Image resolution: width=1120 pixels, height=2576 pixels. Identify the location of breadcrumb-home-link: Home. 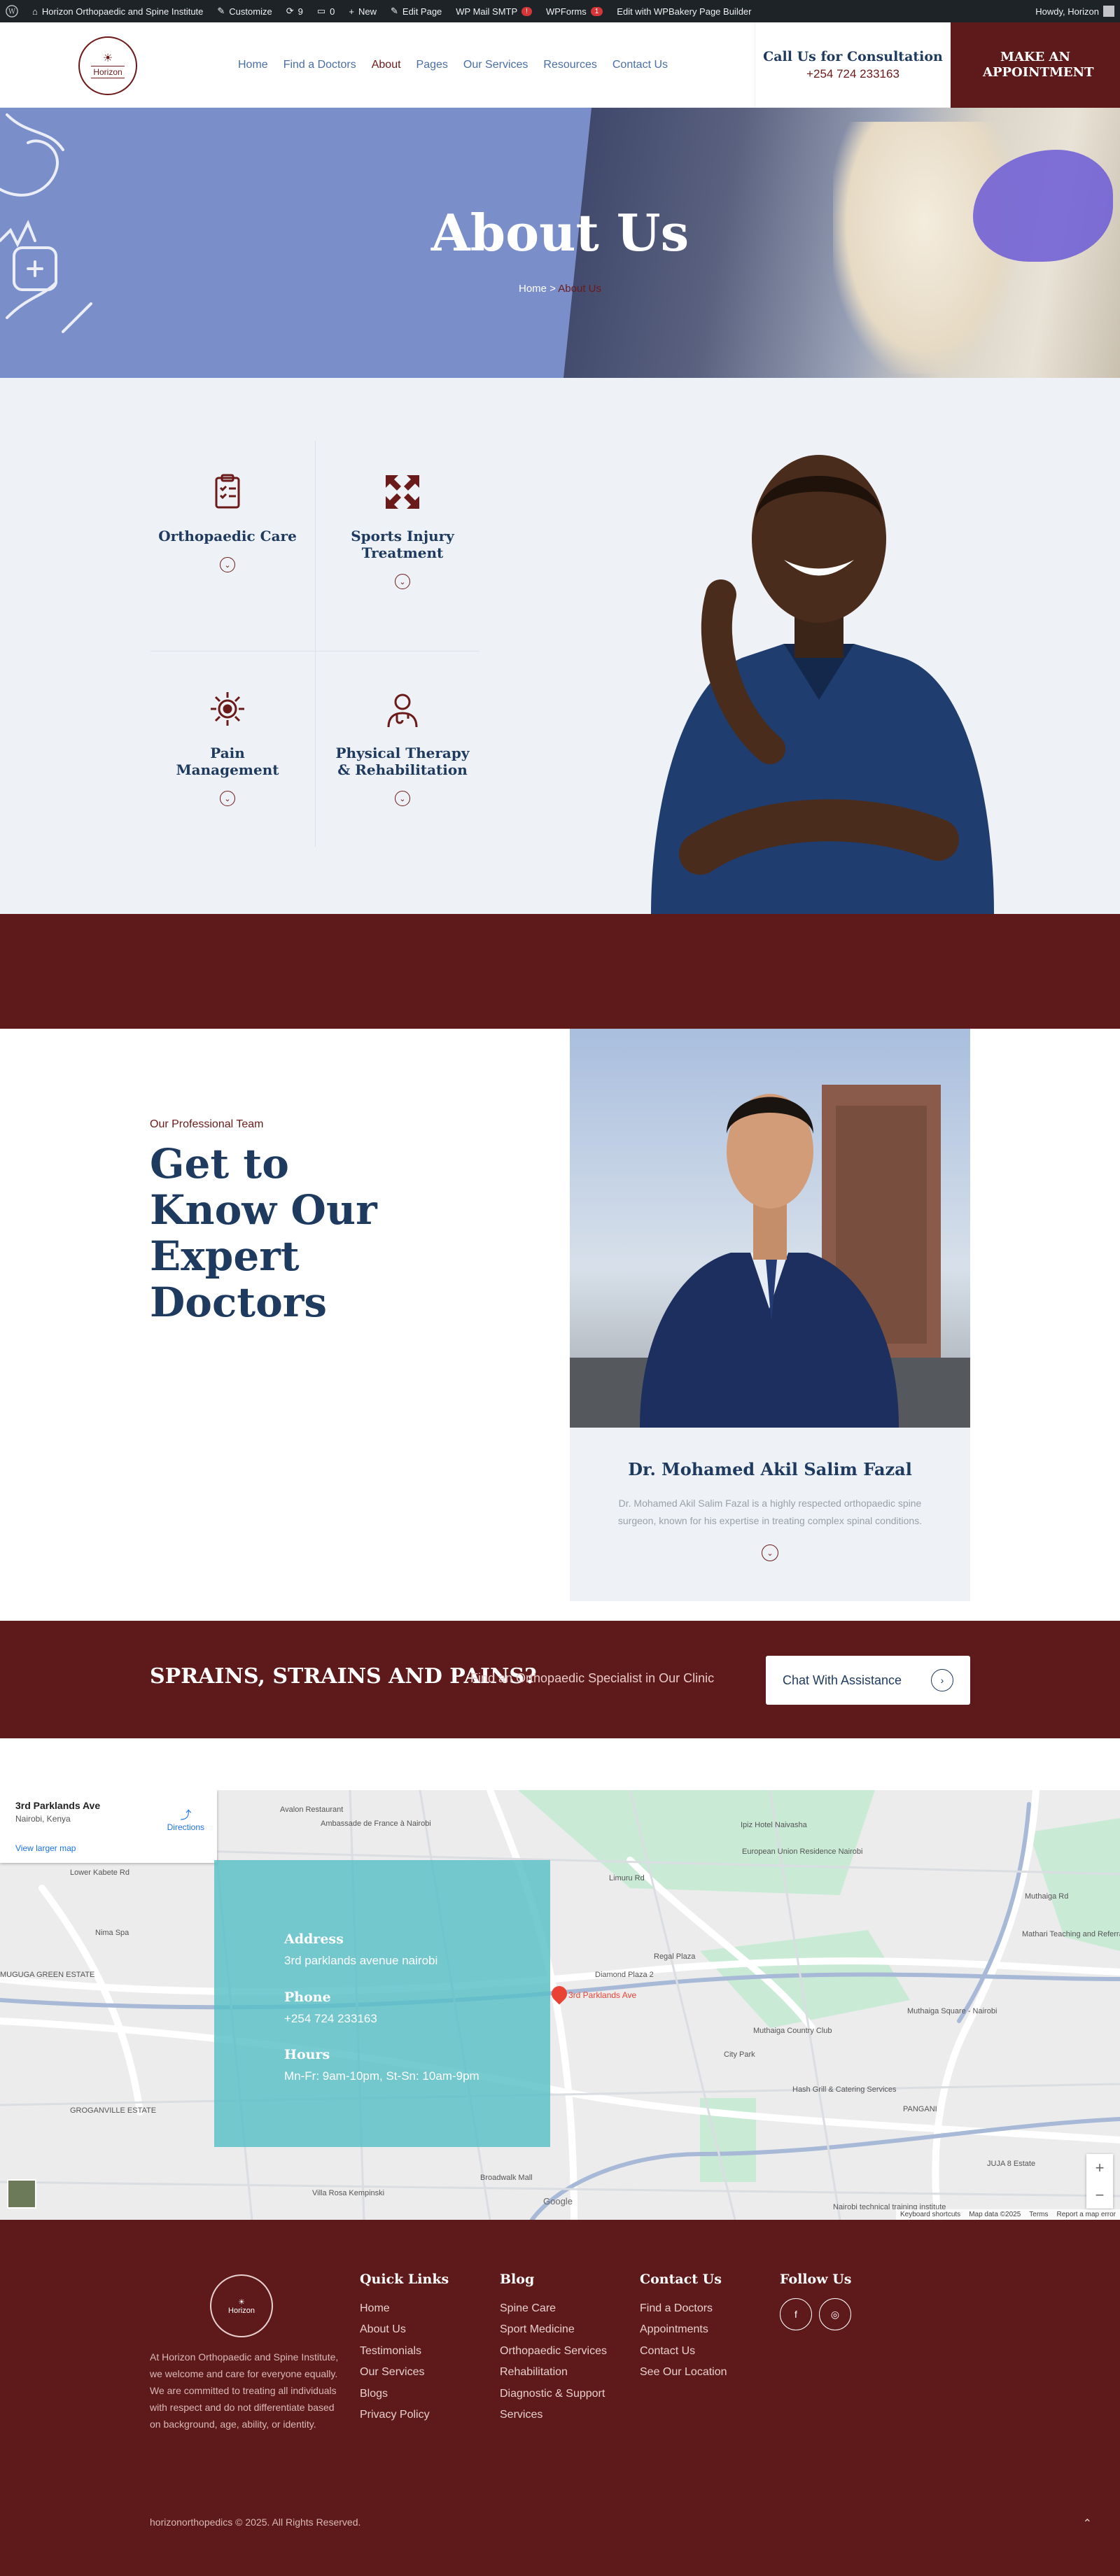
(533, 289).